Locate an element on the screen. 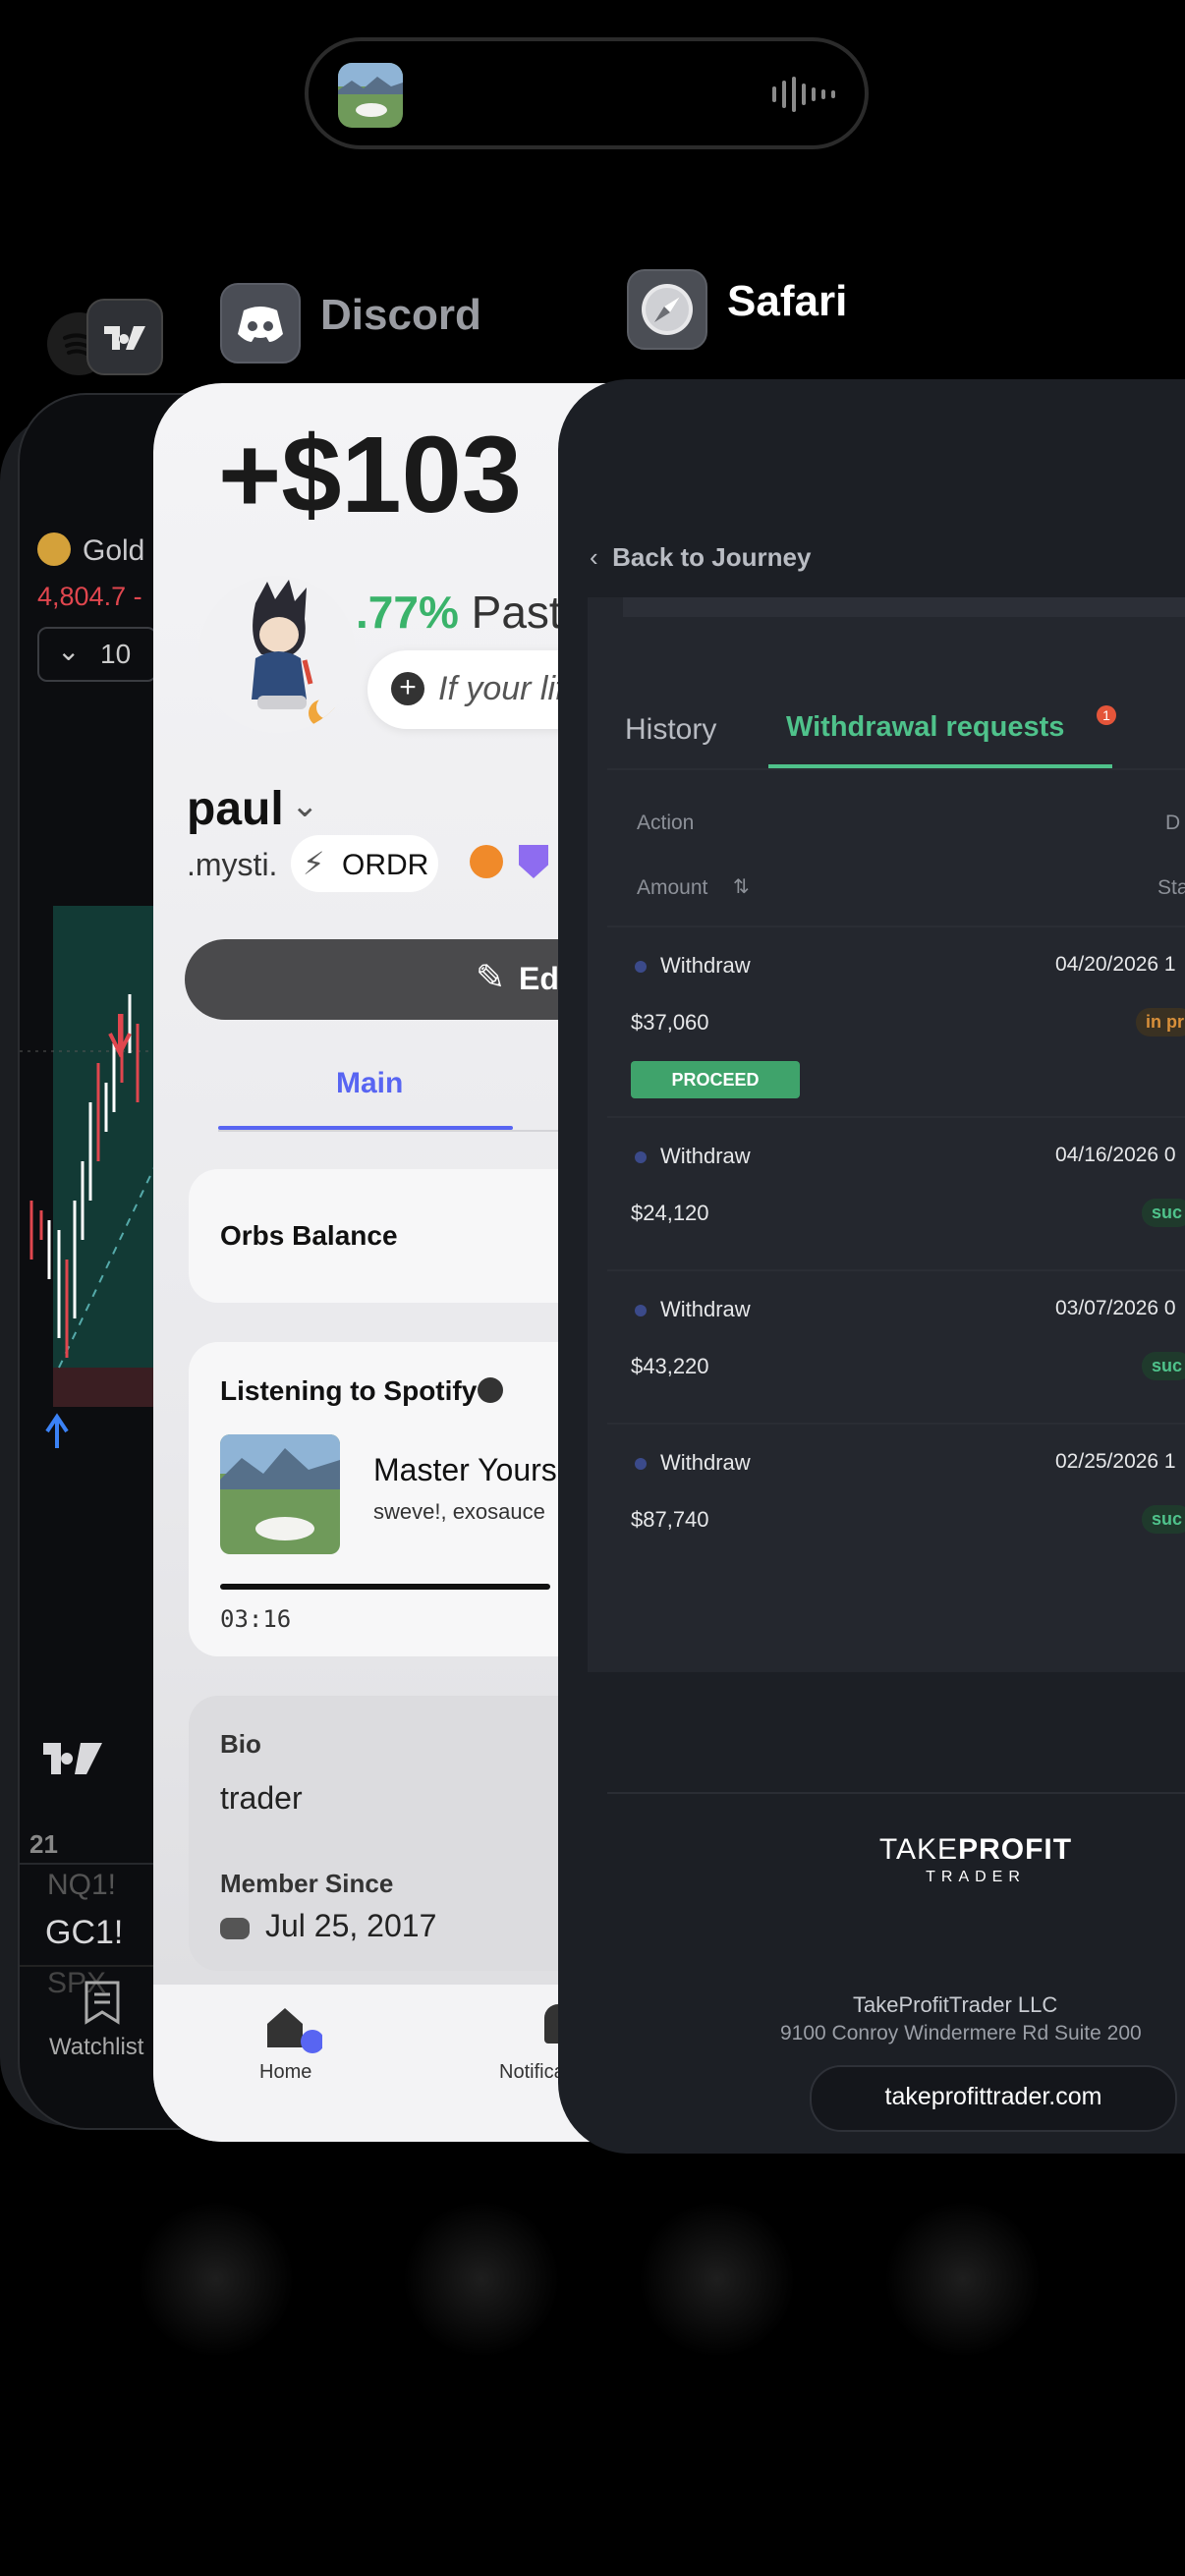 This screenshot has width=1185, height=2576. column-header-status: Sta is located at coordinates (1171, 887).